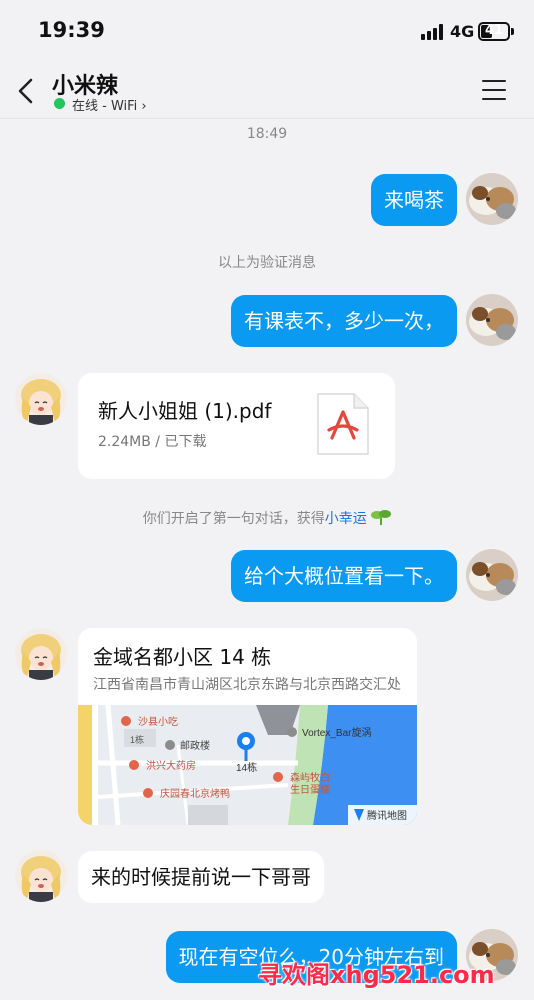  I want to click on watermark: 寻欢阁xhg521.com, so click(376, 975).